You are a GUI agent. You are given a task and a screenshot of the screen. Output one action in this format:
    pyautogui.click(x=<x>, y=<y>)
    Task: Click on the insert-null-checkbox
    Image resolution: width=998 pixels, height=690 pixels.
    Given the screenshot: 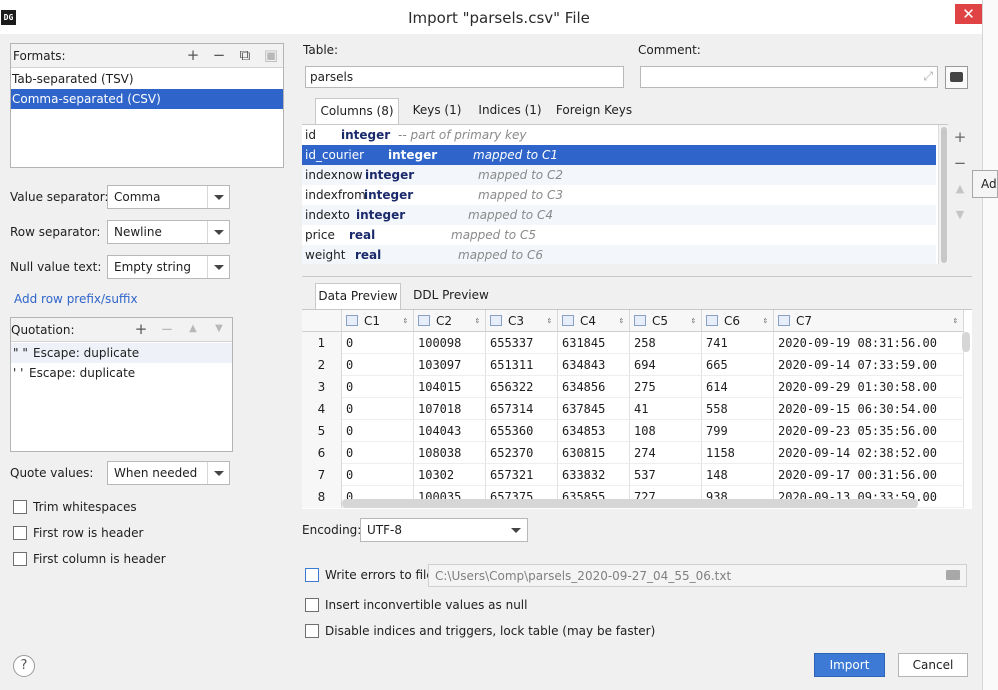 What is the action you would take?
    pyautogui.click(x=312, y=605)
    